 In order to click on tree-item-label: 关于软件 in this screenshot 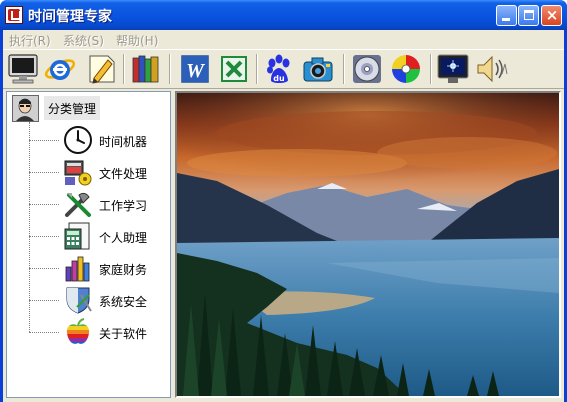, I will do `click(123, 334)`.